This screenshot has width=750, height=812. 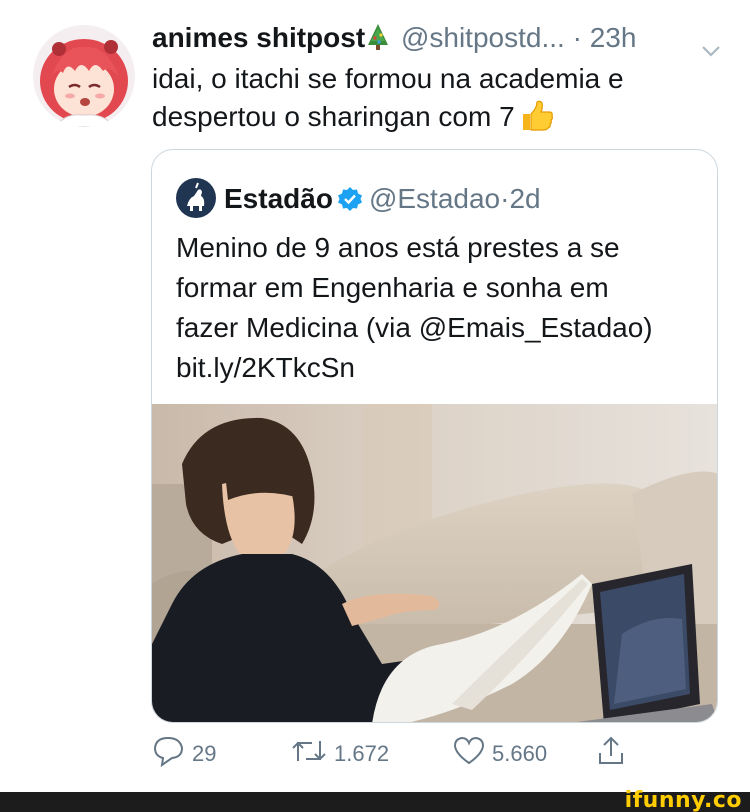 I want to click on reply-button: 29, so click(x=184, y=754).